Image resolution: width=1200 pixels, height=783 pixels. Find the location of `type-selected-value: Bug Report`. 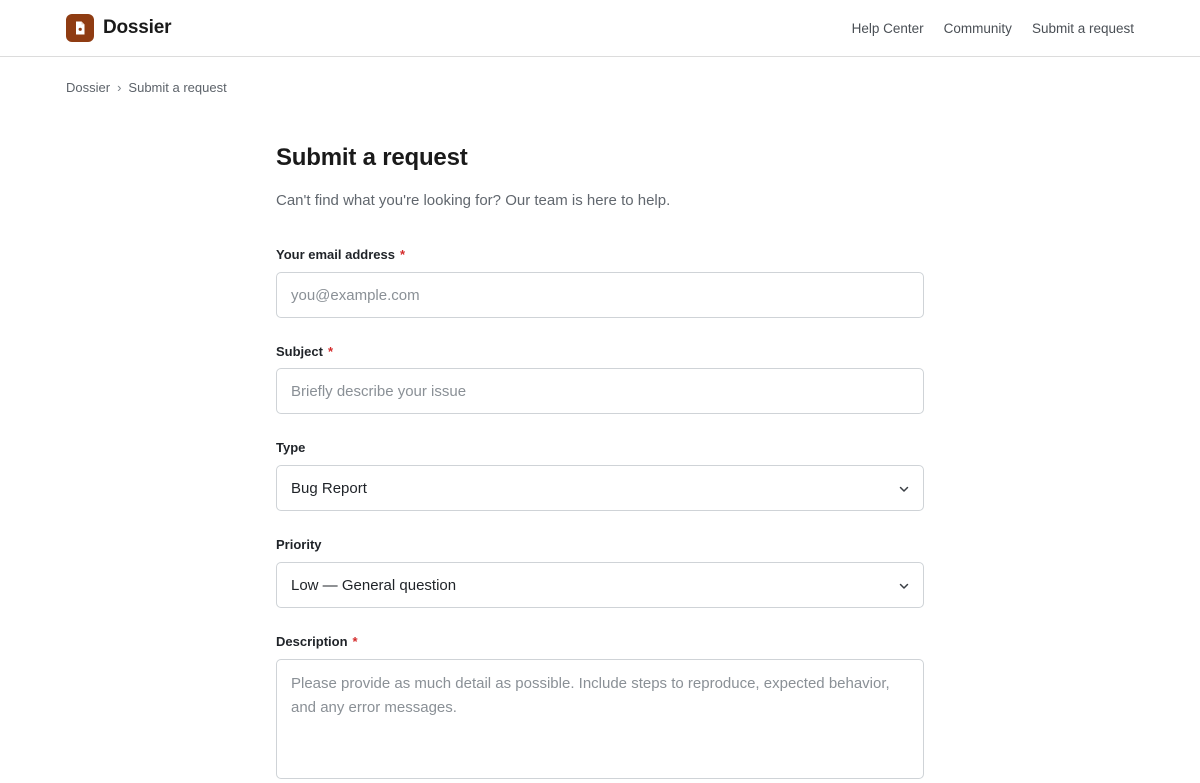

type-selected-value: Bug Report is located at coordinates (329, 488).